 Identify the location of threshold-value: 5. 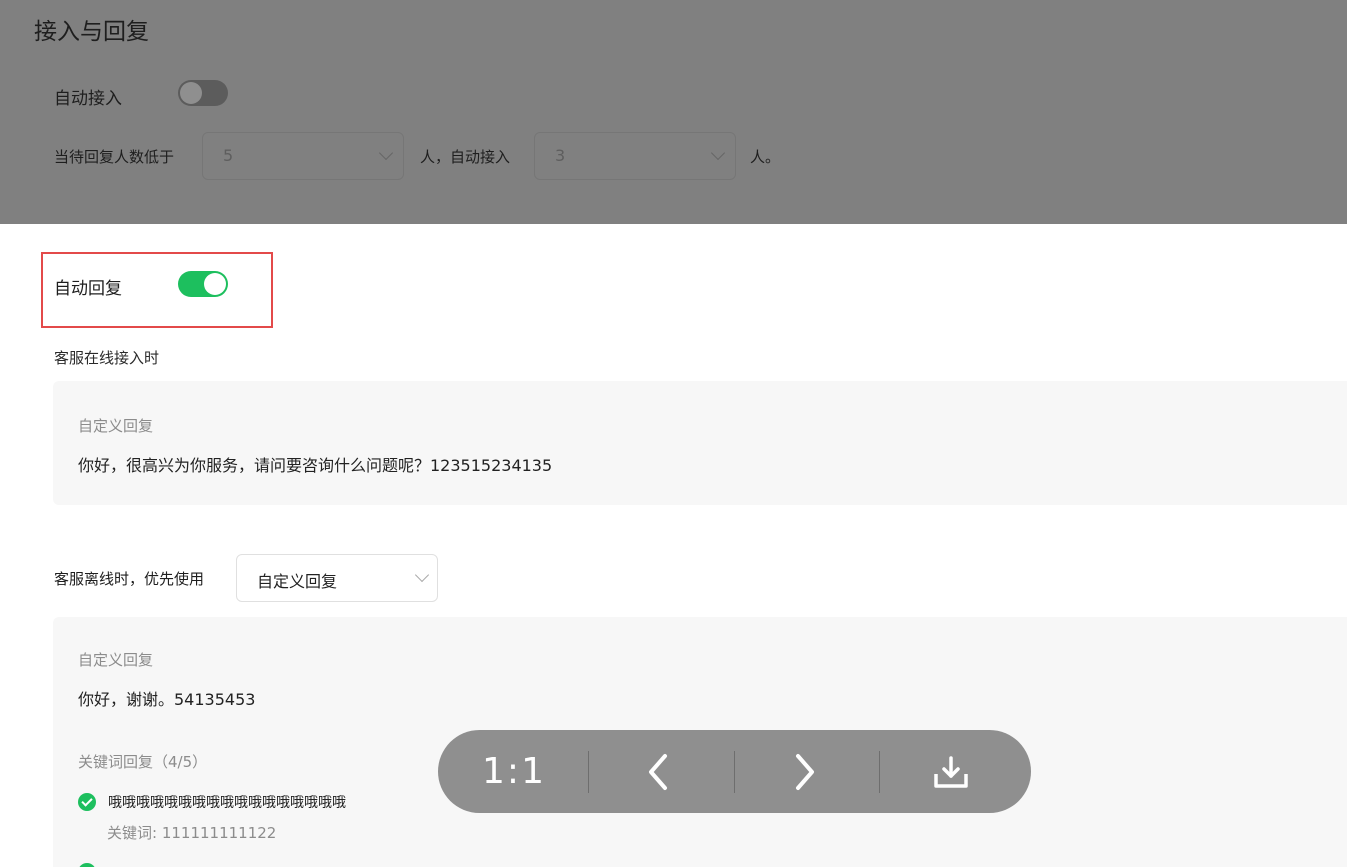
(228, 155).